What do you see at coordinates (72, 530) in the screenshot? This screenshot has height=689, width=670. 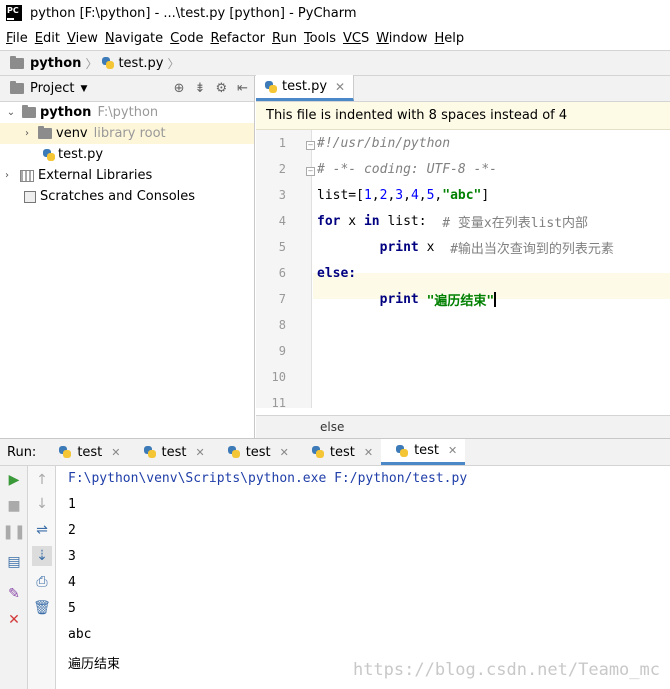 I see `console-line: 2` at bounding box center [72, 530].